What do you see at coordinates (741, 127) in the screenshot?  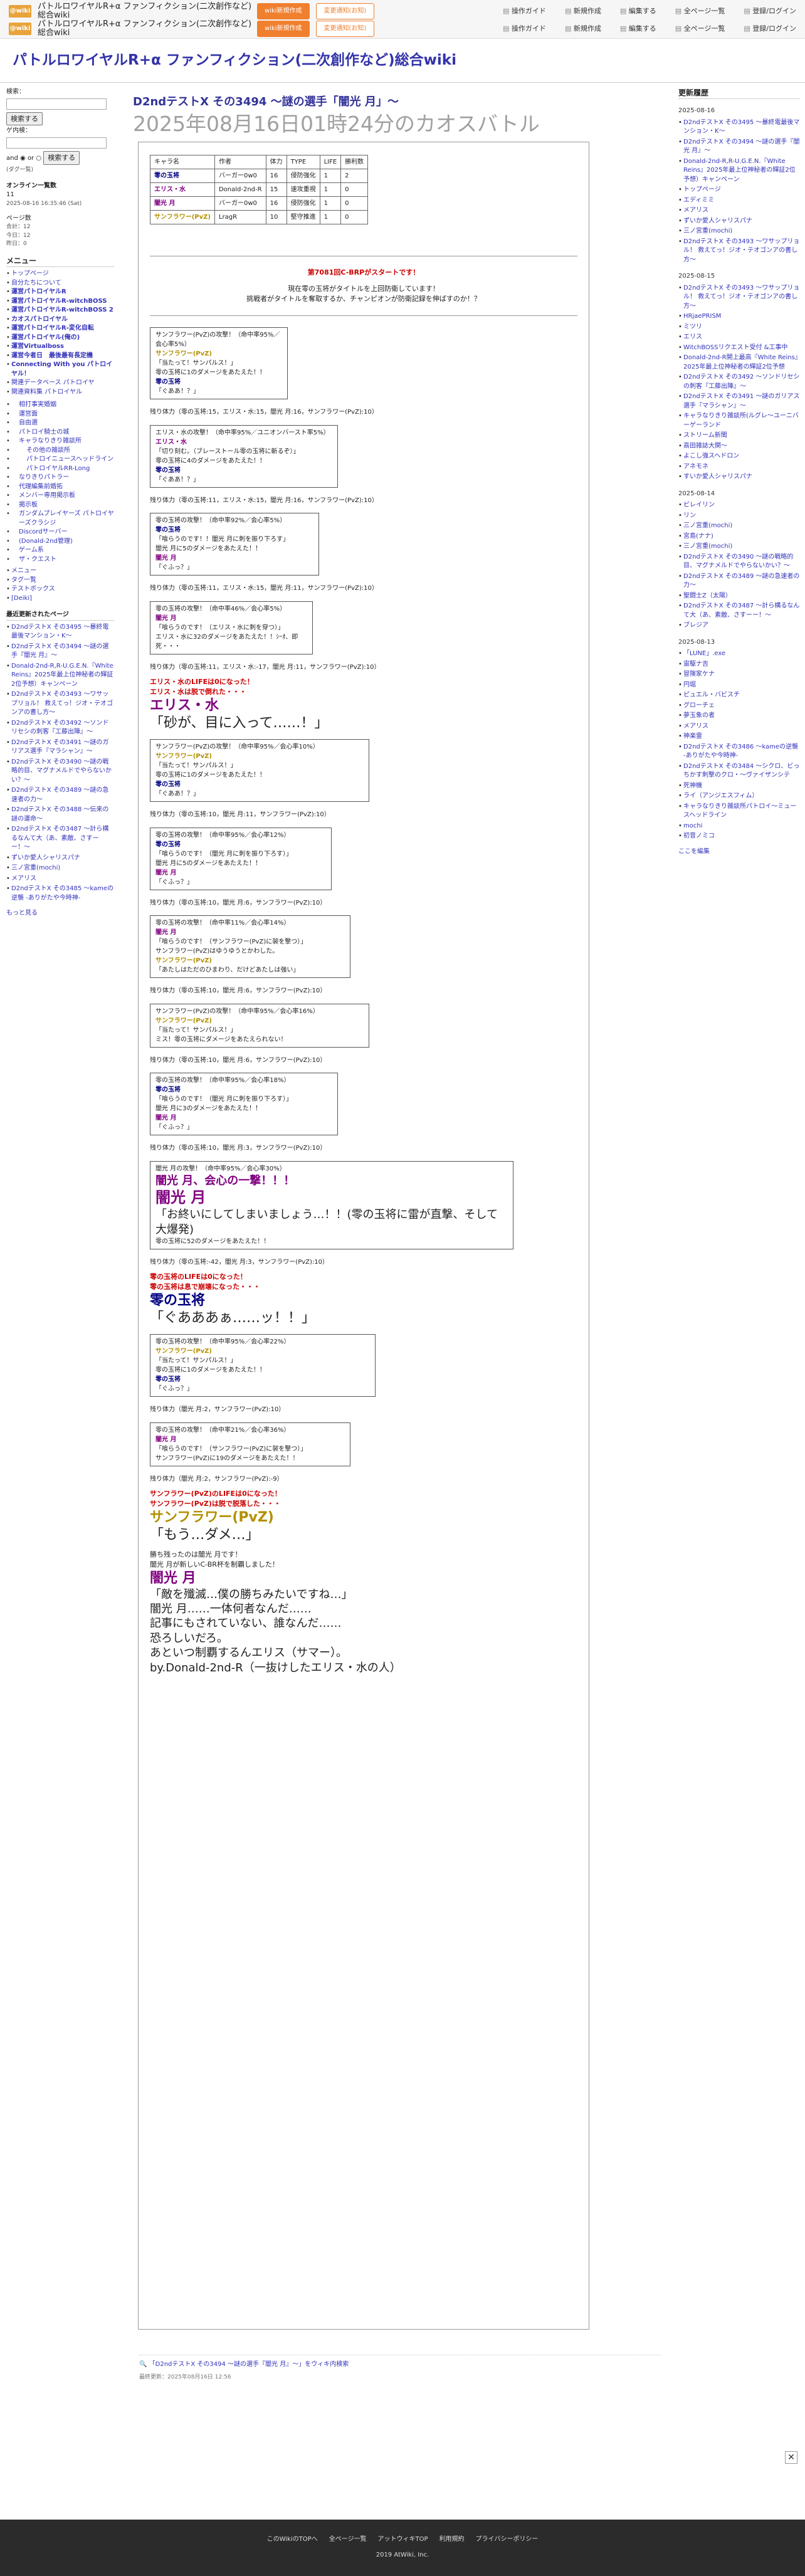 I see `history-link: D2ndテストX その3495 〜暴終電最後マンション・K〜` at bounding box center [741, 127].